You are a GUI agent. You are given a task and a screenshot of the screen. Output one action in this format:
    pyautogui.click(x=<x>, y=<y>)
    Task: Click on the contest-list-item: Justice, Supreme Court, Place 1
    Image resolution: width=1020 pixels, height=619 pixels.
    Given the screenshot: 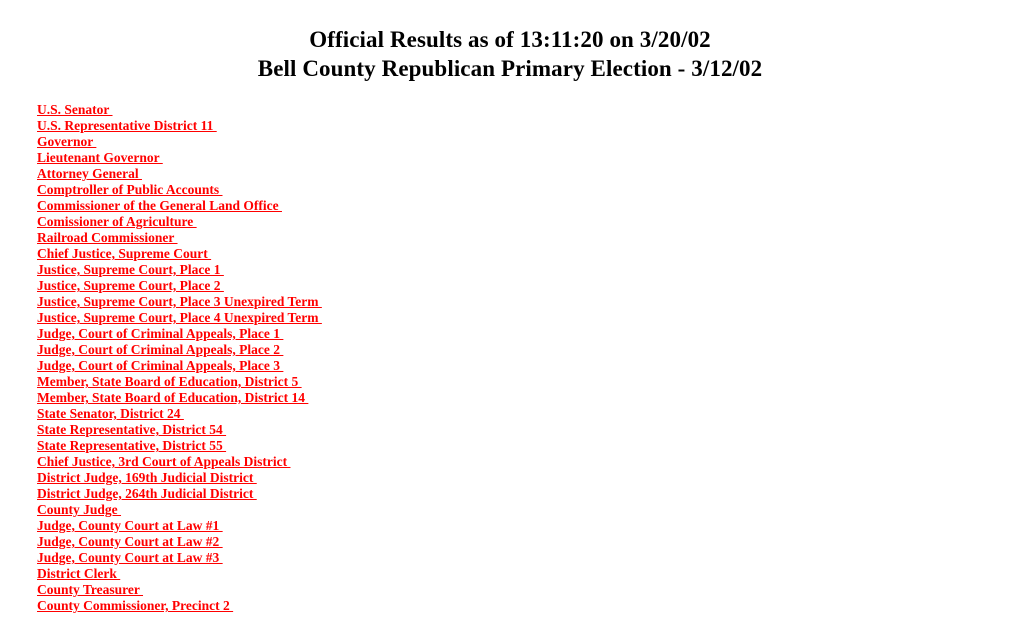 What is the action you would take?
    pyautogui.click(x=528, y=270)
    